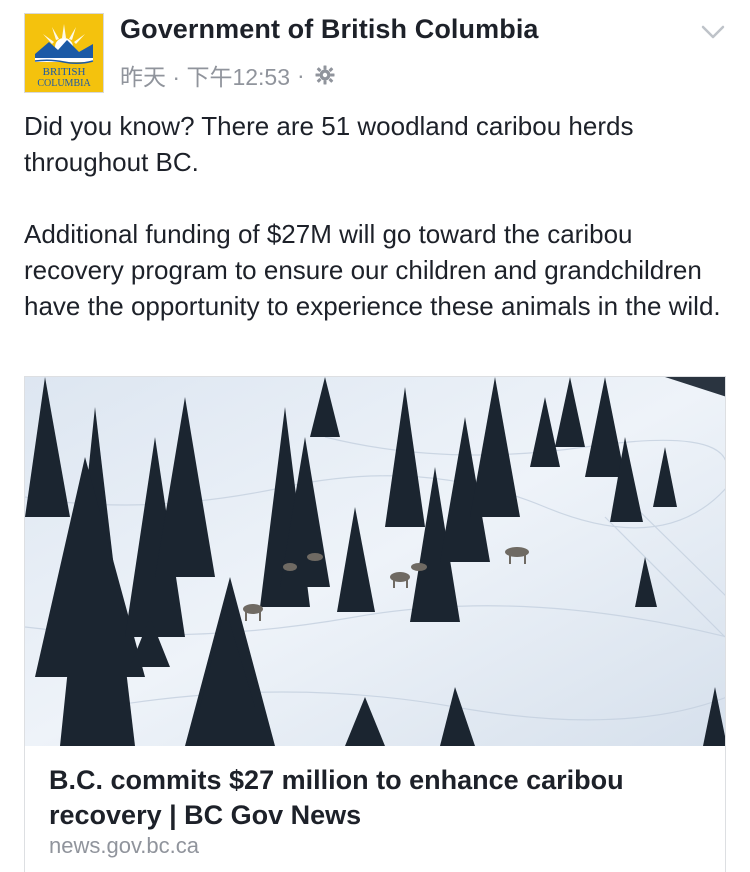  Describe the element at coordinates (713, 32) in the screenshot. I see `chevron-down-icon` at that location.